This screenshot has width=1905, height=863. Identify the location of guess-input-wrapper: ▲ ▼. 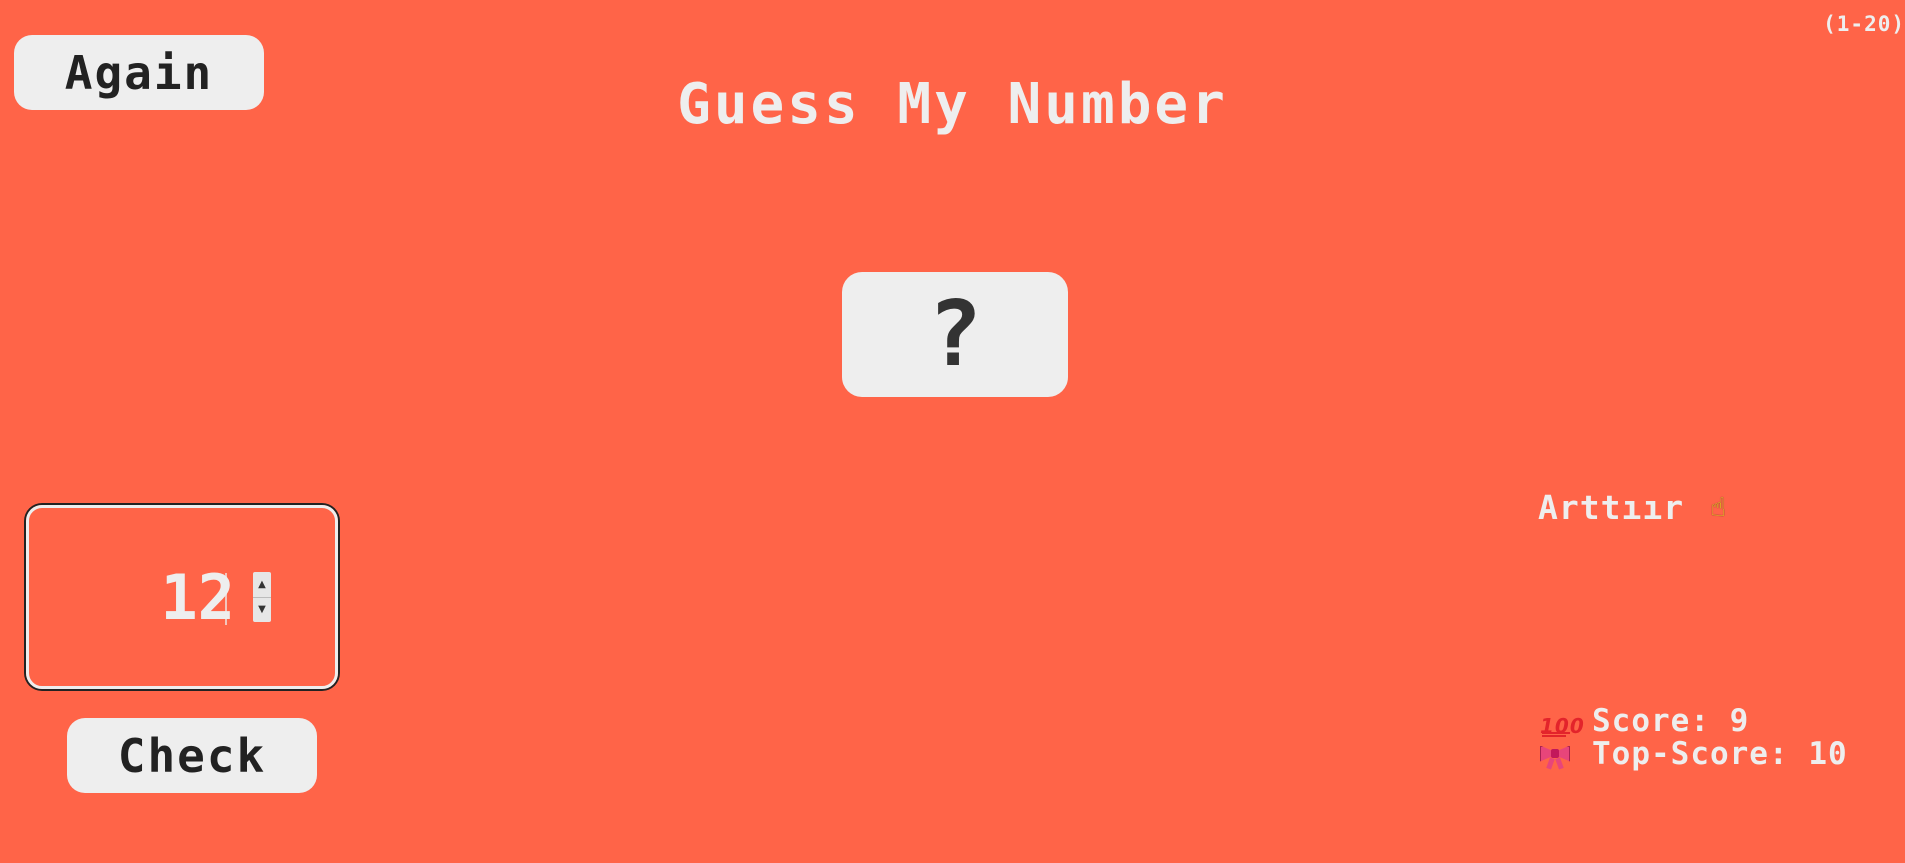
(182, 597).